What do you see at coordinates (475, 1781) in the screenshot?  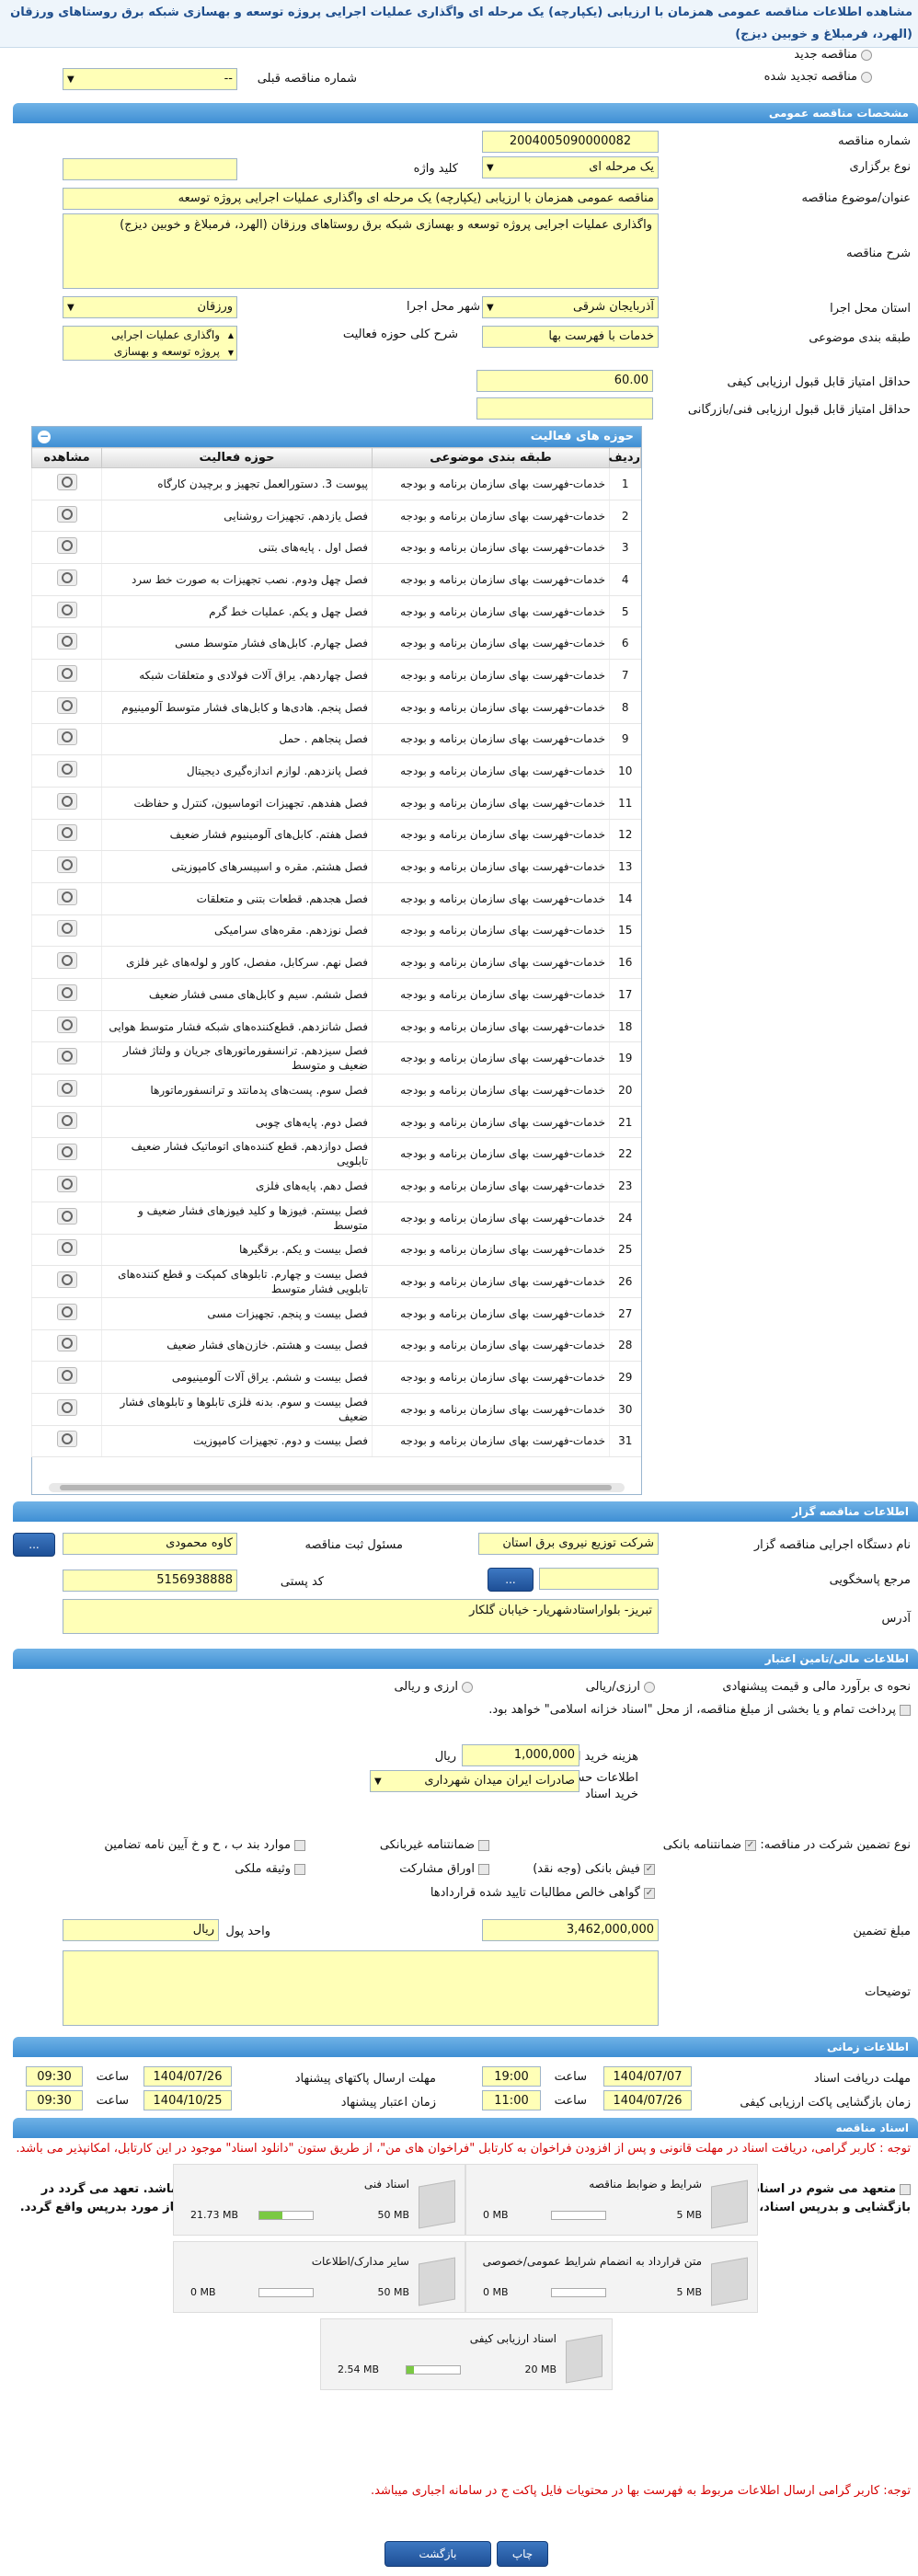 I see `account-select: صادرات ایران میدان شهرداری ▼` at bounding box center [475, 1781].